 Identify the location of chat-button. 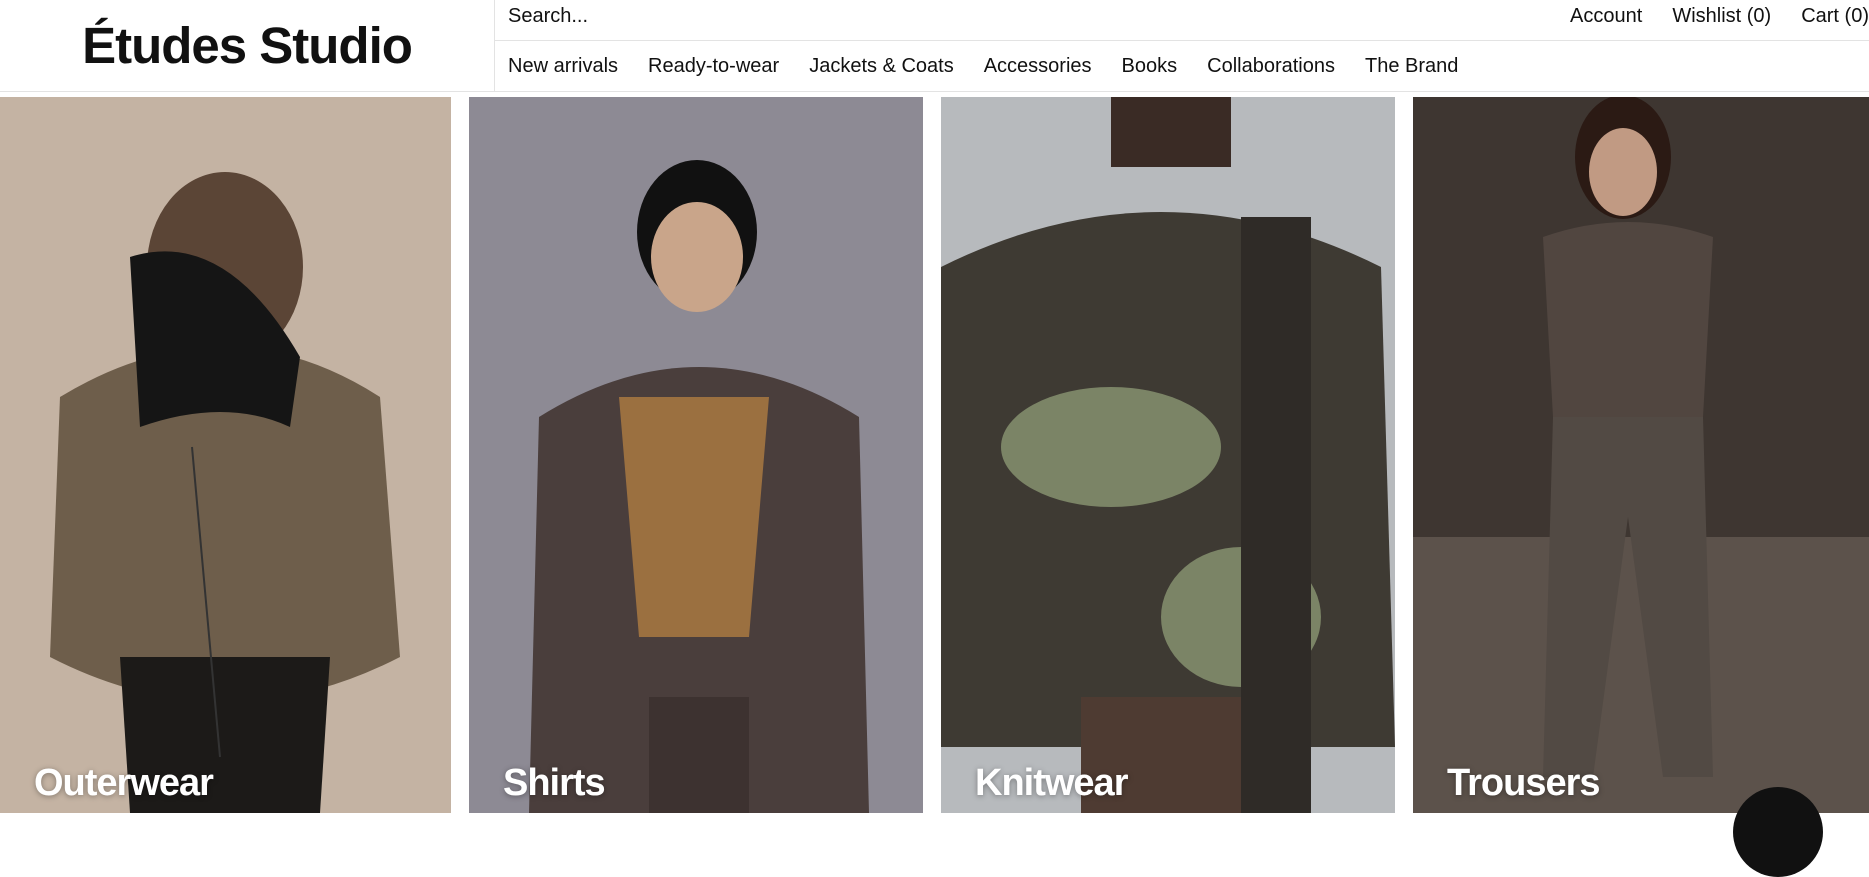
(1778, 832).